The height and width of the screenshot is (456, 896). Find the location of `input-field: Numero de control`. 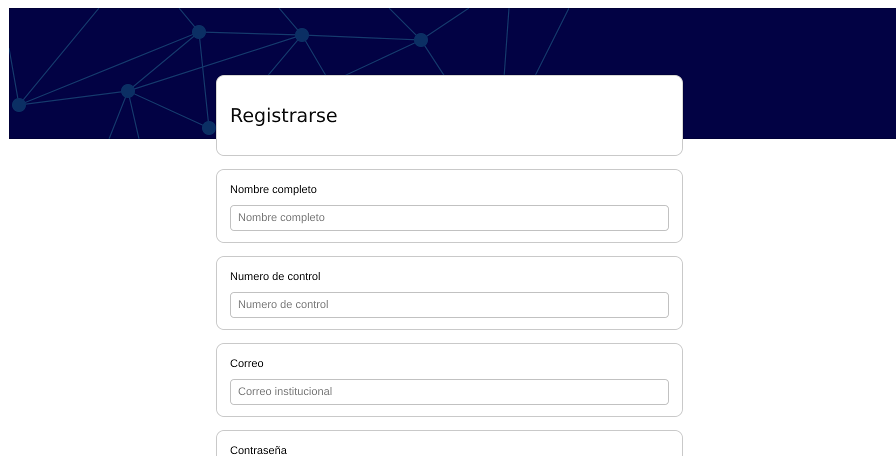

input-field: Numero de control is located at coordinates (449, 305).